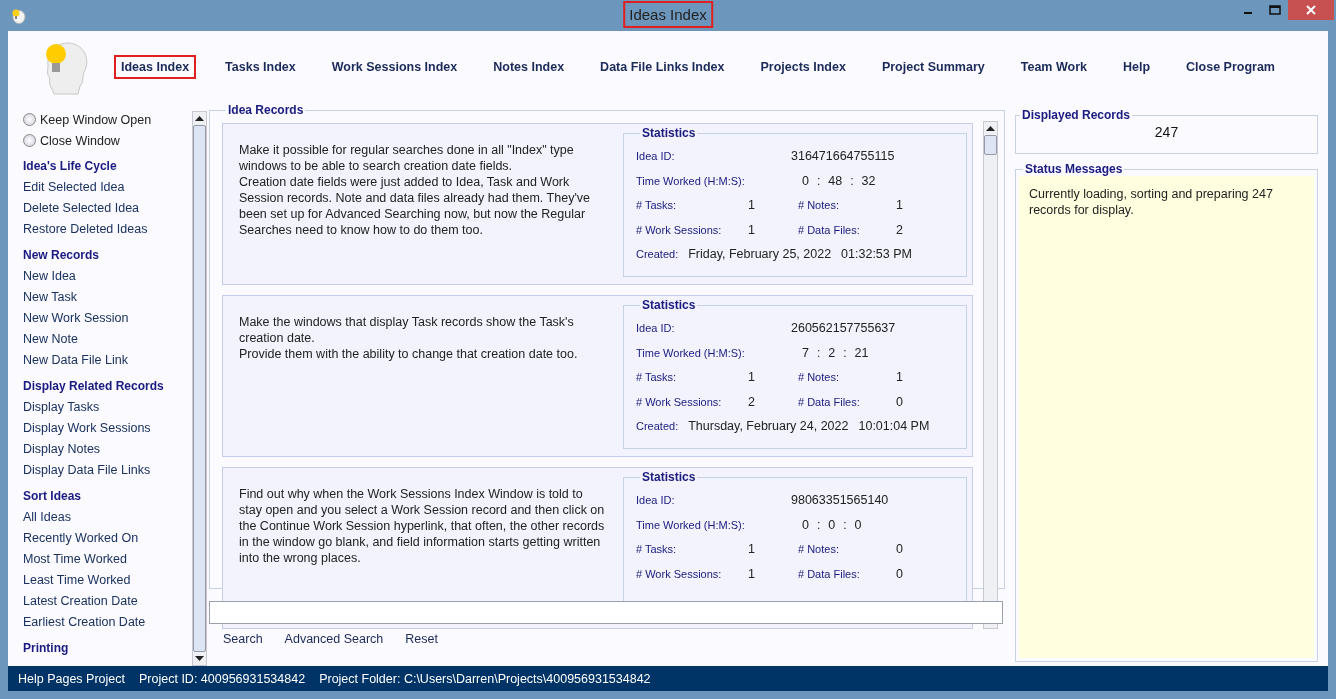 The width and height of the screenshot is (1336, 699). What do you see at coordinates (606, 612) in the screenshot?
I see `search-field` at bounding box center [606, 612].